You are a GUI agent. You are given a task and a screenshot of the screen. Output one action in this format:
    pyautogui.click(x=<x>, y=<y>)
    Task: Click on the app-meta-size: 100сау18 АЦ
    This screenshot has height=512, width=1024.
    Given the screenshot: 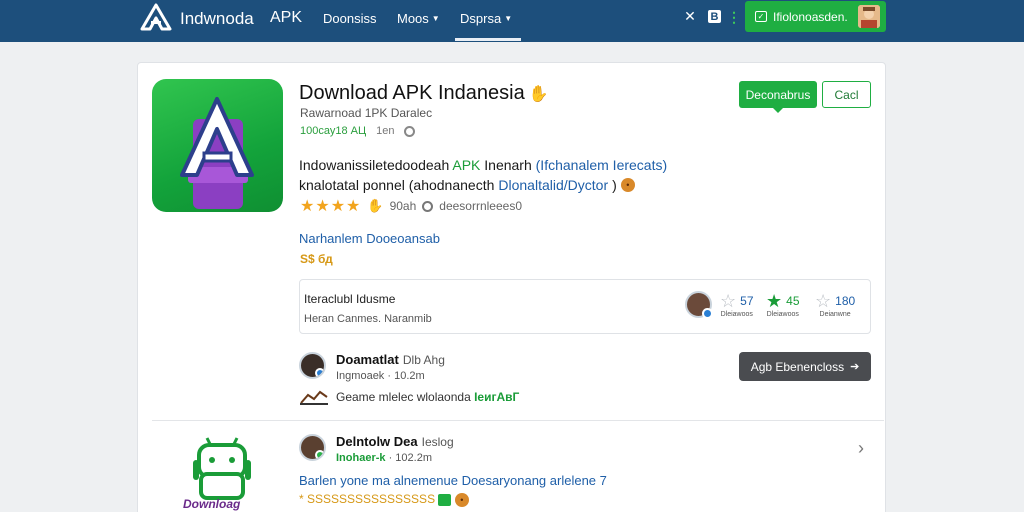 What is the action you would take?
    pyautogui.click(x=333, y=131)
    